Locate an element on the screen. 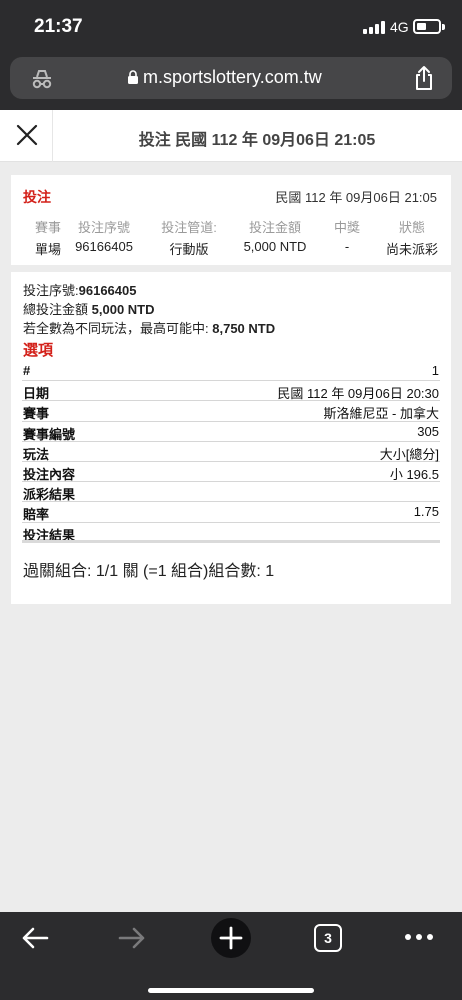 The image size is (462, 1000). forward-arrow-icon is located at coordinates (132, 938).